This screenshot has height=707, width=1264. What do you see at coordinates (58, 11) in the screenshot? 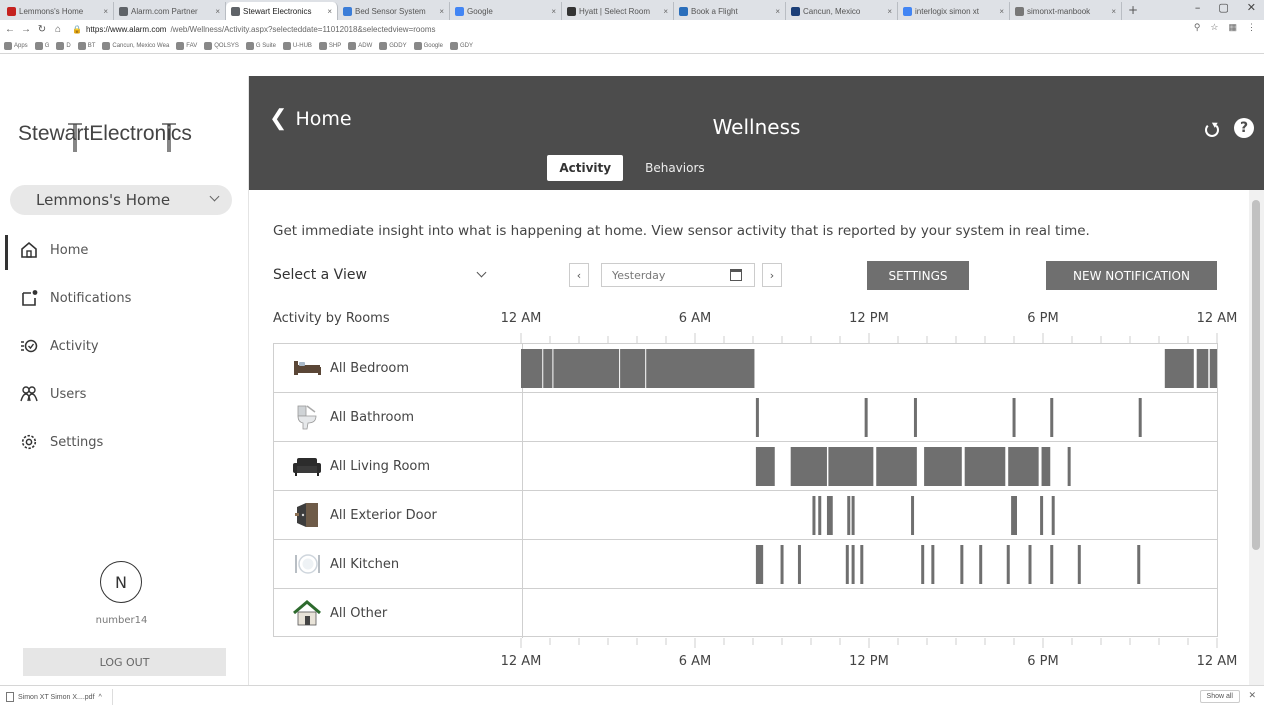
I see `browser-tab: Lemmons's Home ×` at bounding box center [58, 11].